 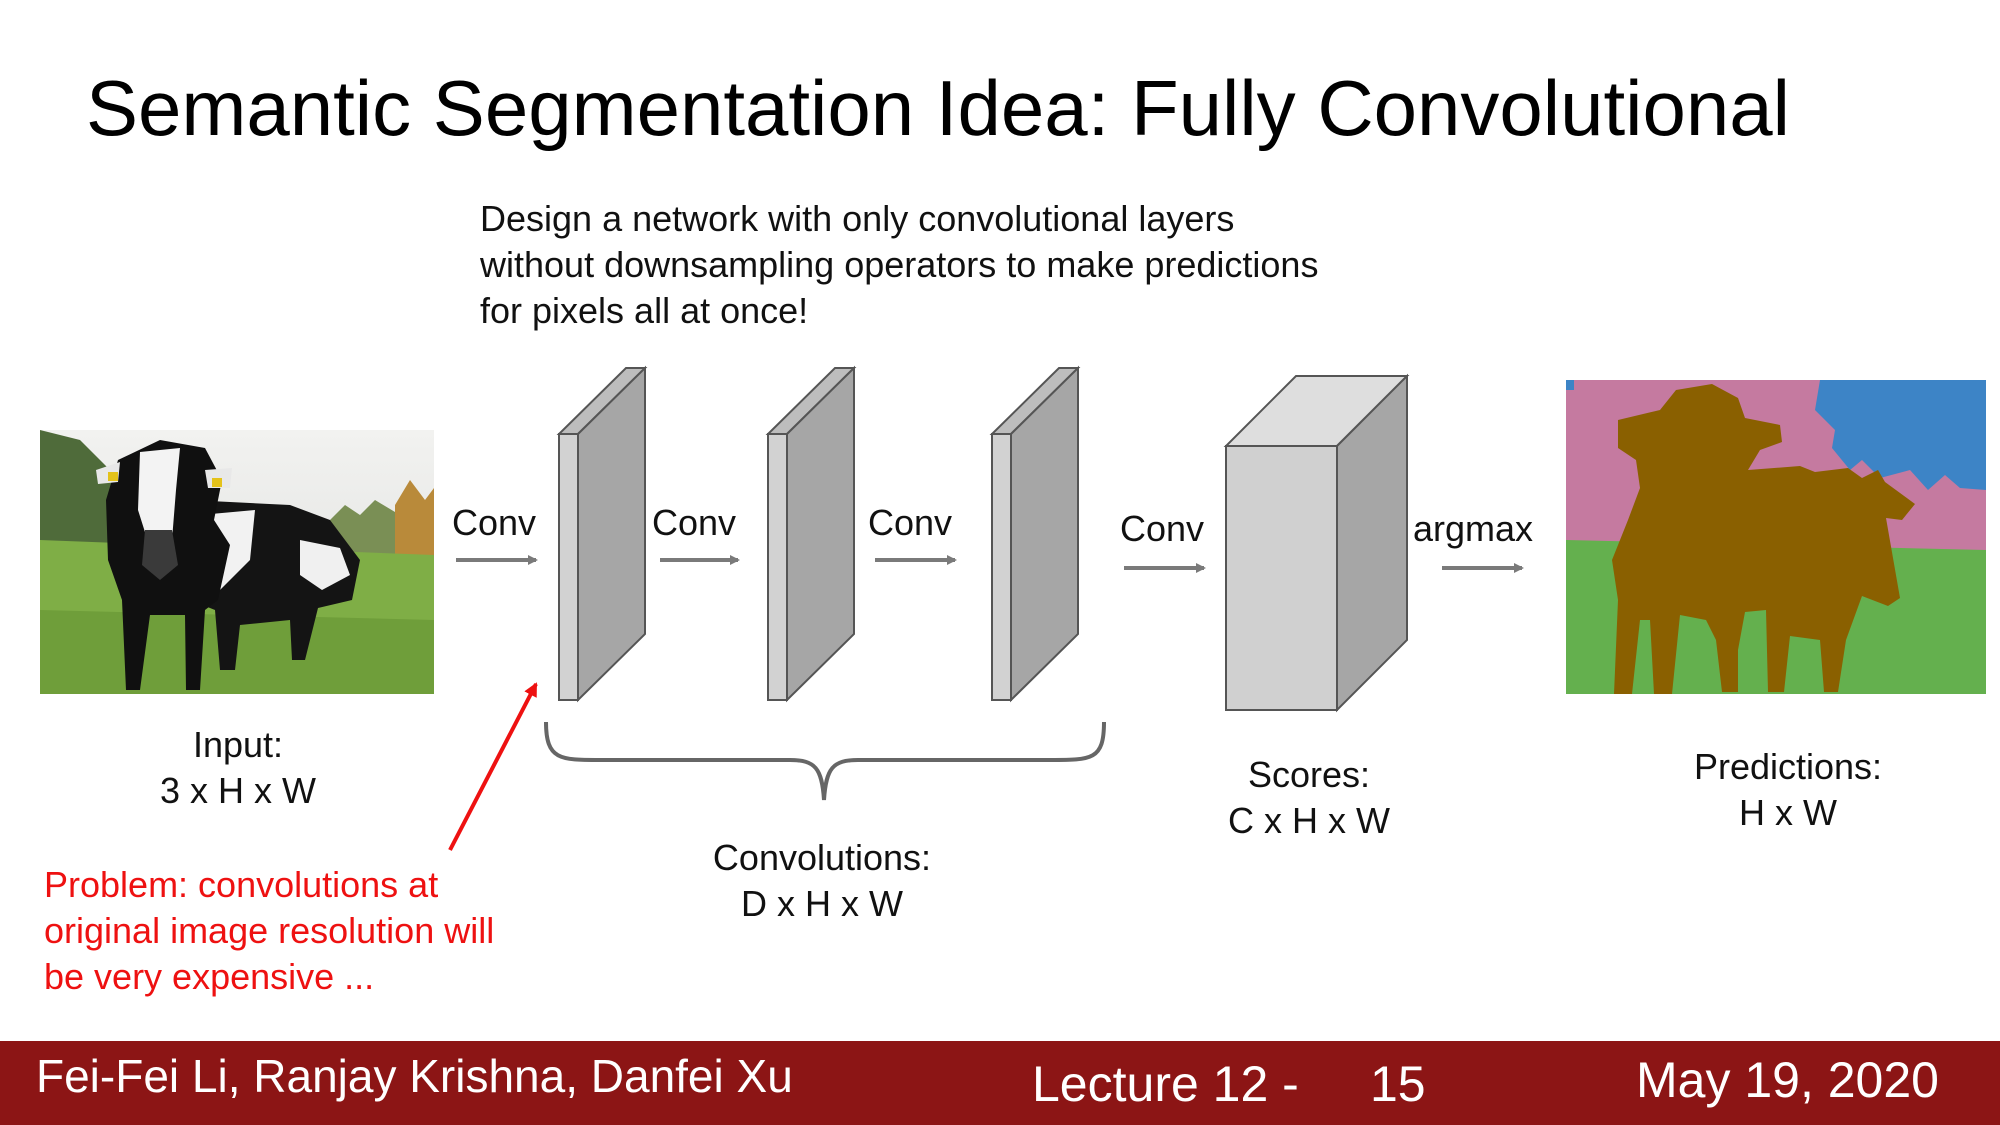 What do you see at coordinates (237, 767) in the screenshot?
I see `input-label: Input: 3 x H x W` at bounding box center [237, 767].